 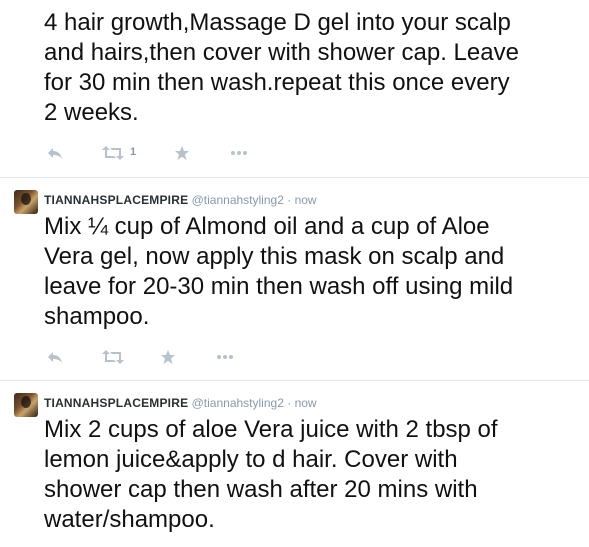 What do you see at coordinates (133, 152) in the screenshot?
I see `retweet-count: 1` at bounding box center [133, 152].